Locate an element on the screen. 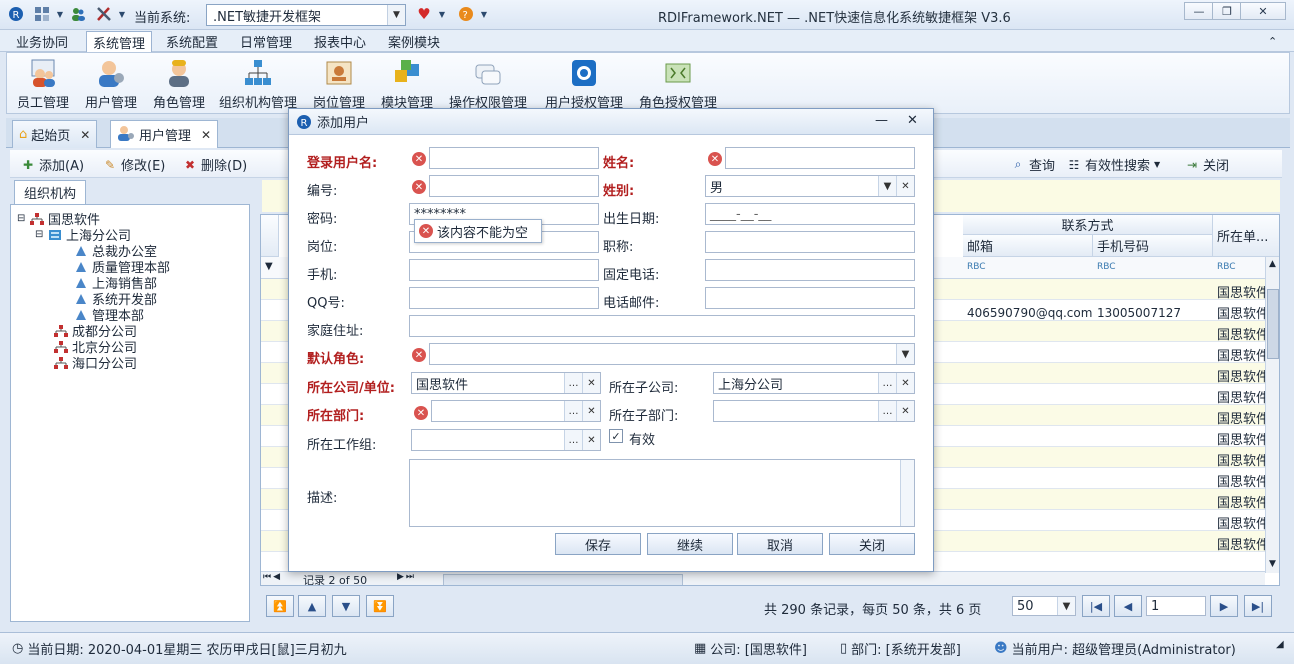 Image resolution: width=1294 pixels, height=664 pixels. close-button: ⇥ 关闭 is located at coordinates (1206, 165).